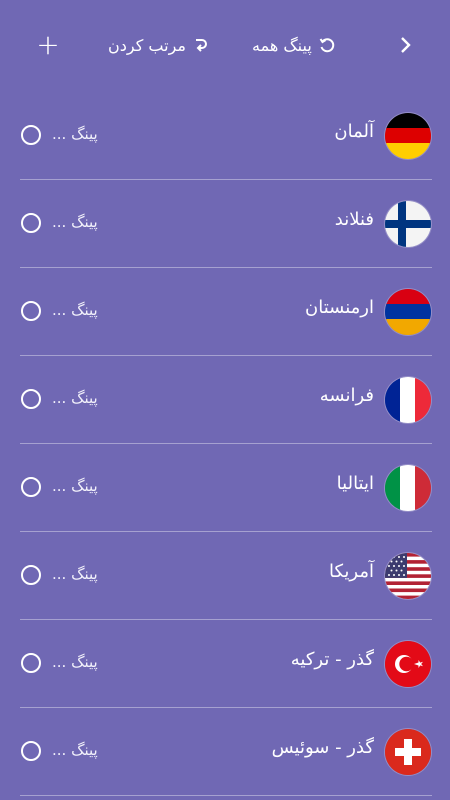  What do you see at coordinates (408, 312) in the screenshot?
I see `armenia-flag-icon` at bounding box center [408, 312].